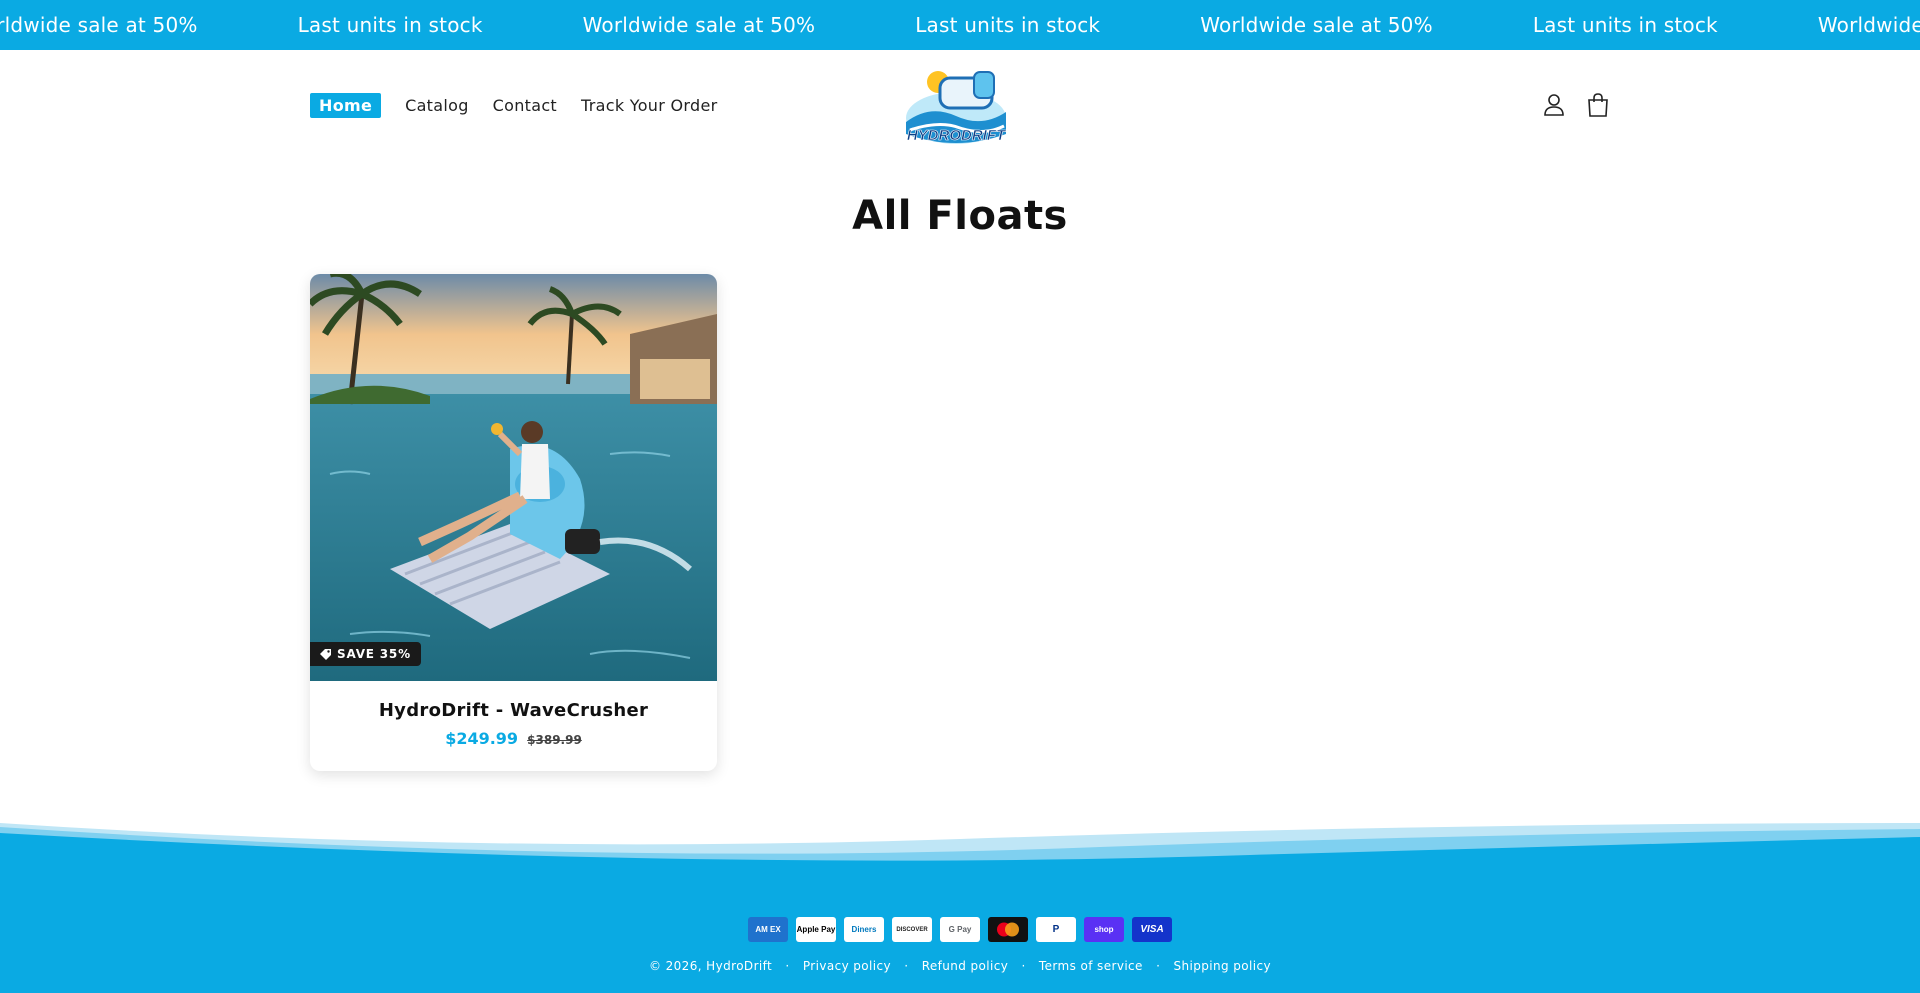  Describe the element at coordinates (768, 929) in the screenshot. I see `amex-icon: AM EX` at that location.